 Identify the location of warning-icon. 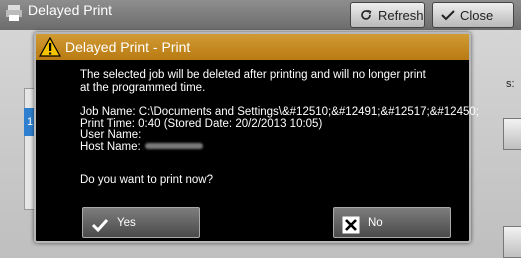
(50, 47).